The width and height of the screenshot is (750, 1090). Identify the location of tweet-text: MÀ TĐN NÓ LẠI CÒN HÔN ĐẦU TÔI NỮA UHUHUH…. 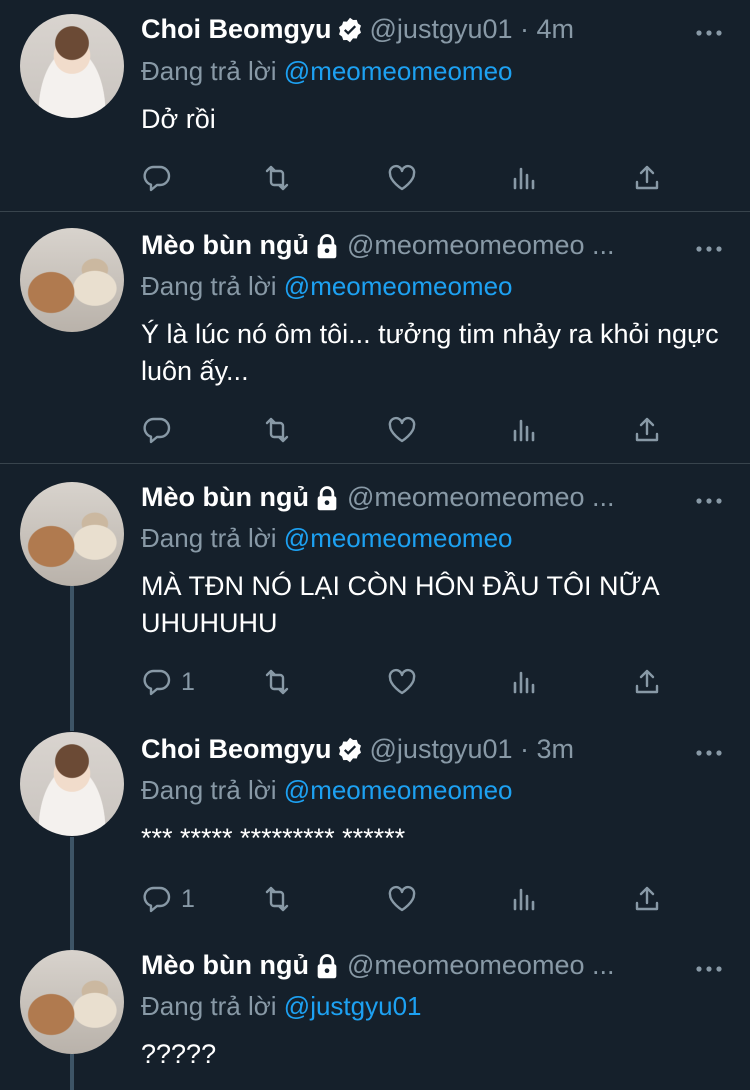
(400, 604).